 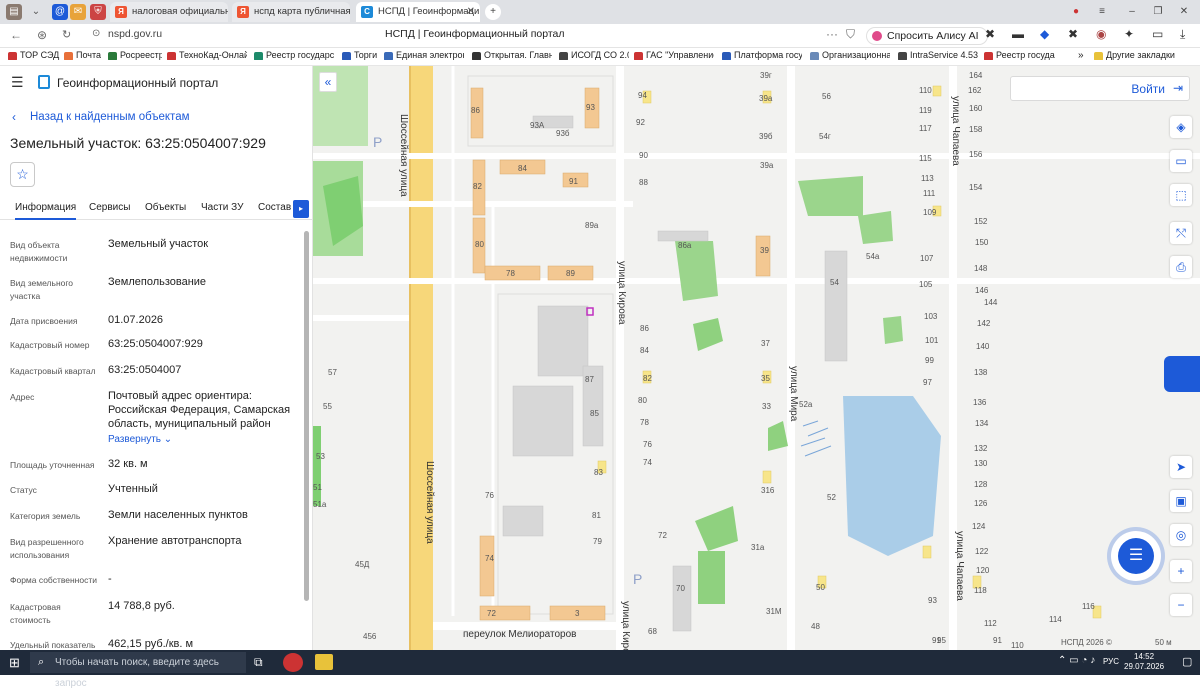 I want to click on profile-icon: ●, so click(x=1076, y=12).